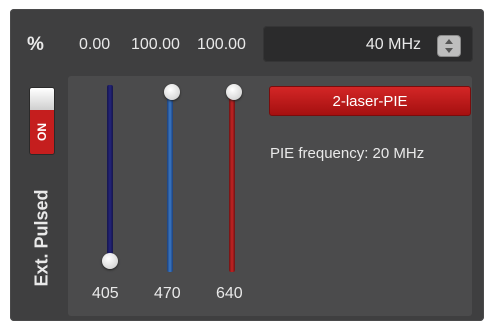  I want to click on power-value-640: 100.00, so click(221, 44).